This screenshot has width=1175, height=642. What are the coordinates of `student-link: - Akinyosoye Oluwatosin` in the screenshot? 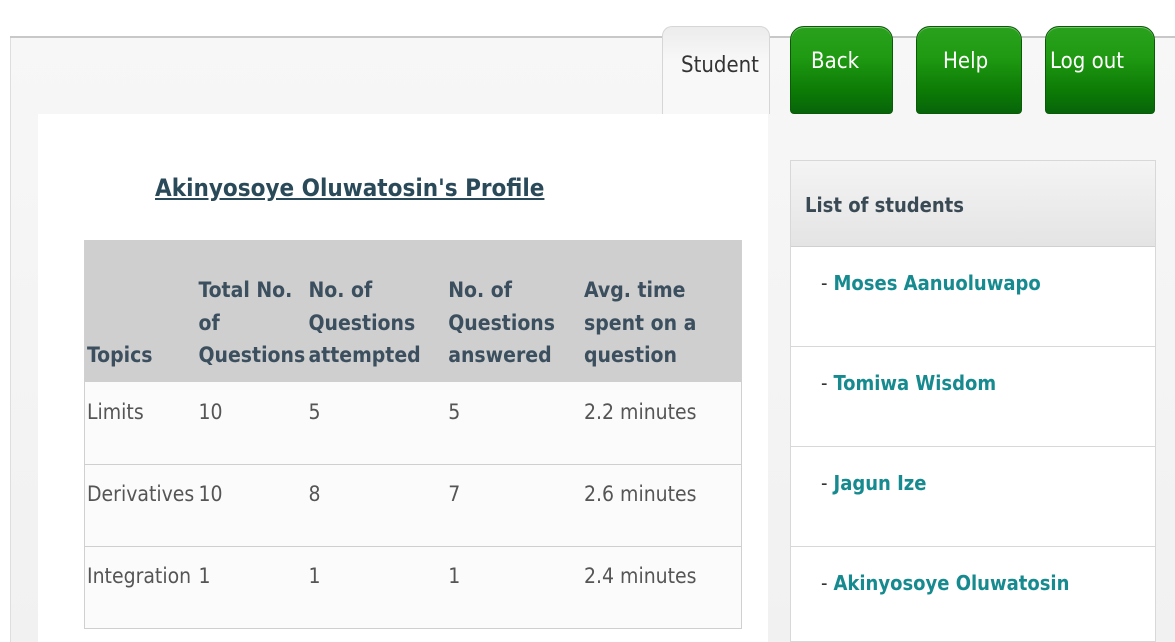 It's located at (973, 594).